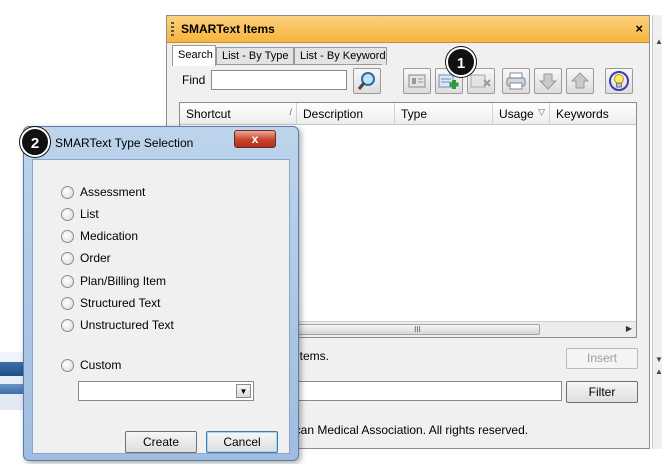  I want to click on scroll-right-icon: ▶, so click(629, 328).